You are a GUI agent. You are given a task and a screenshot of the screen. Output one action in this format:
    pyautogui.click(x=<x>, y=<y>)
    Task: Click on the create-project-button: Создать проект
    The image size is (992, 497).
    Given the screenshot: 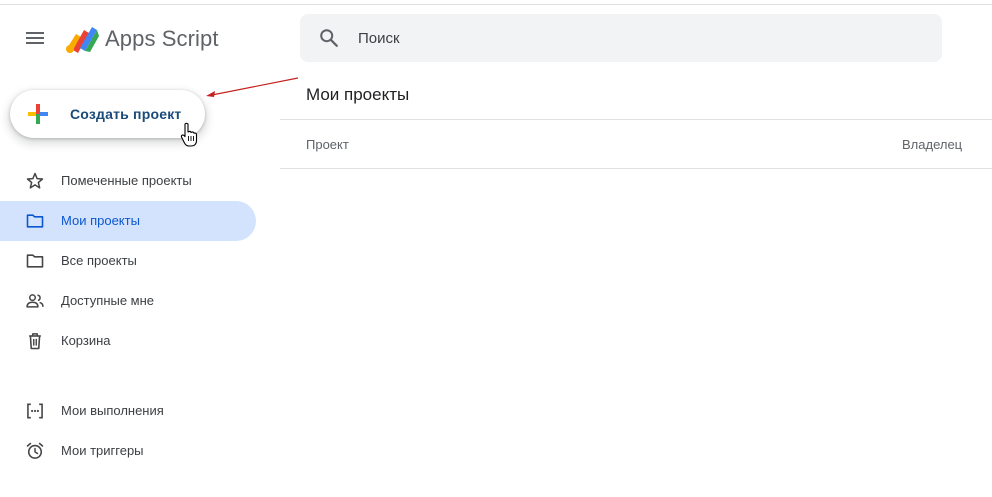 What is the action you would take?
    pyautogui.click(x=107, y=114)
    